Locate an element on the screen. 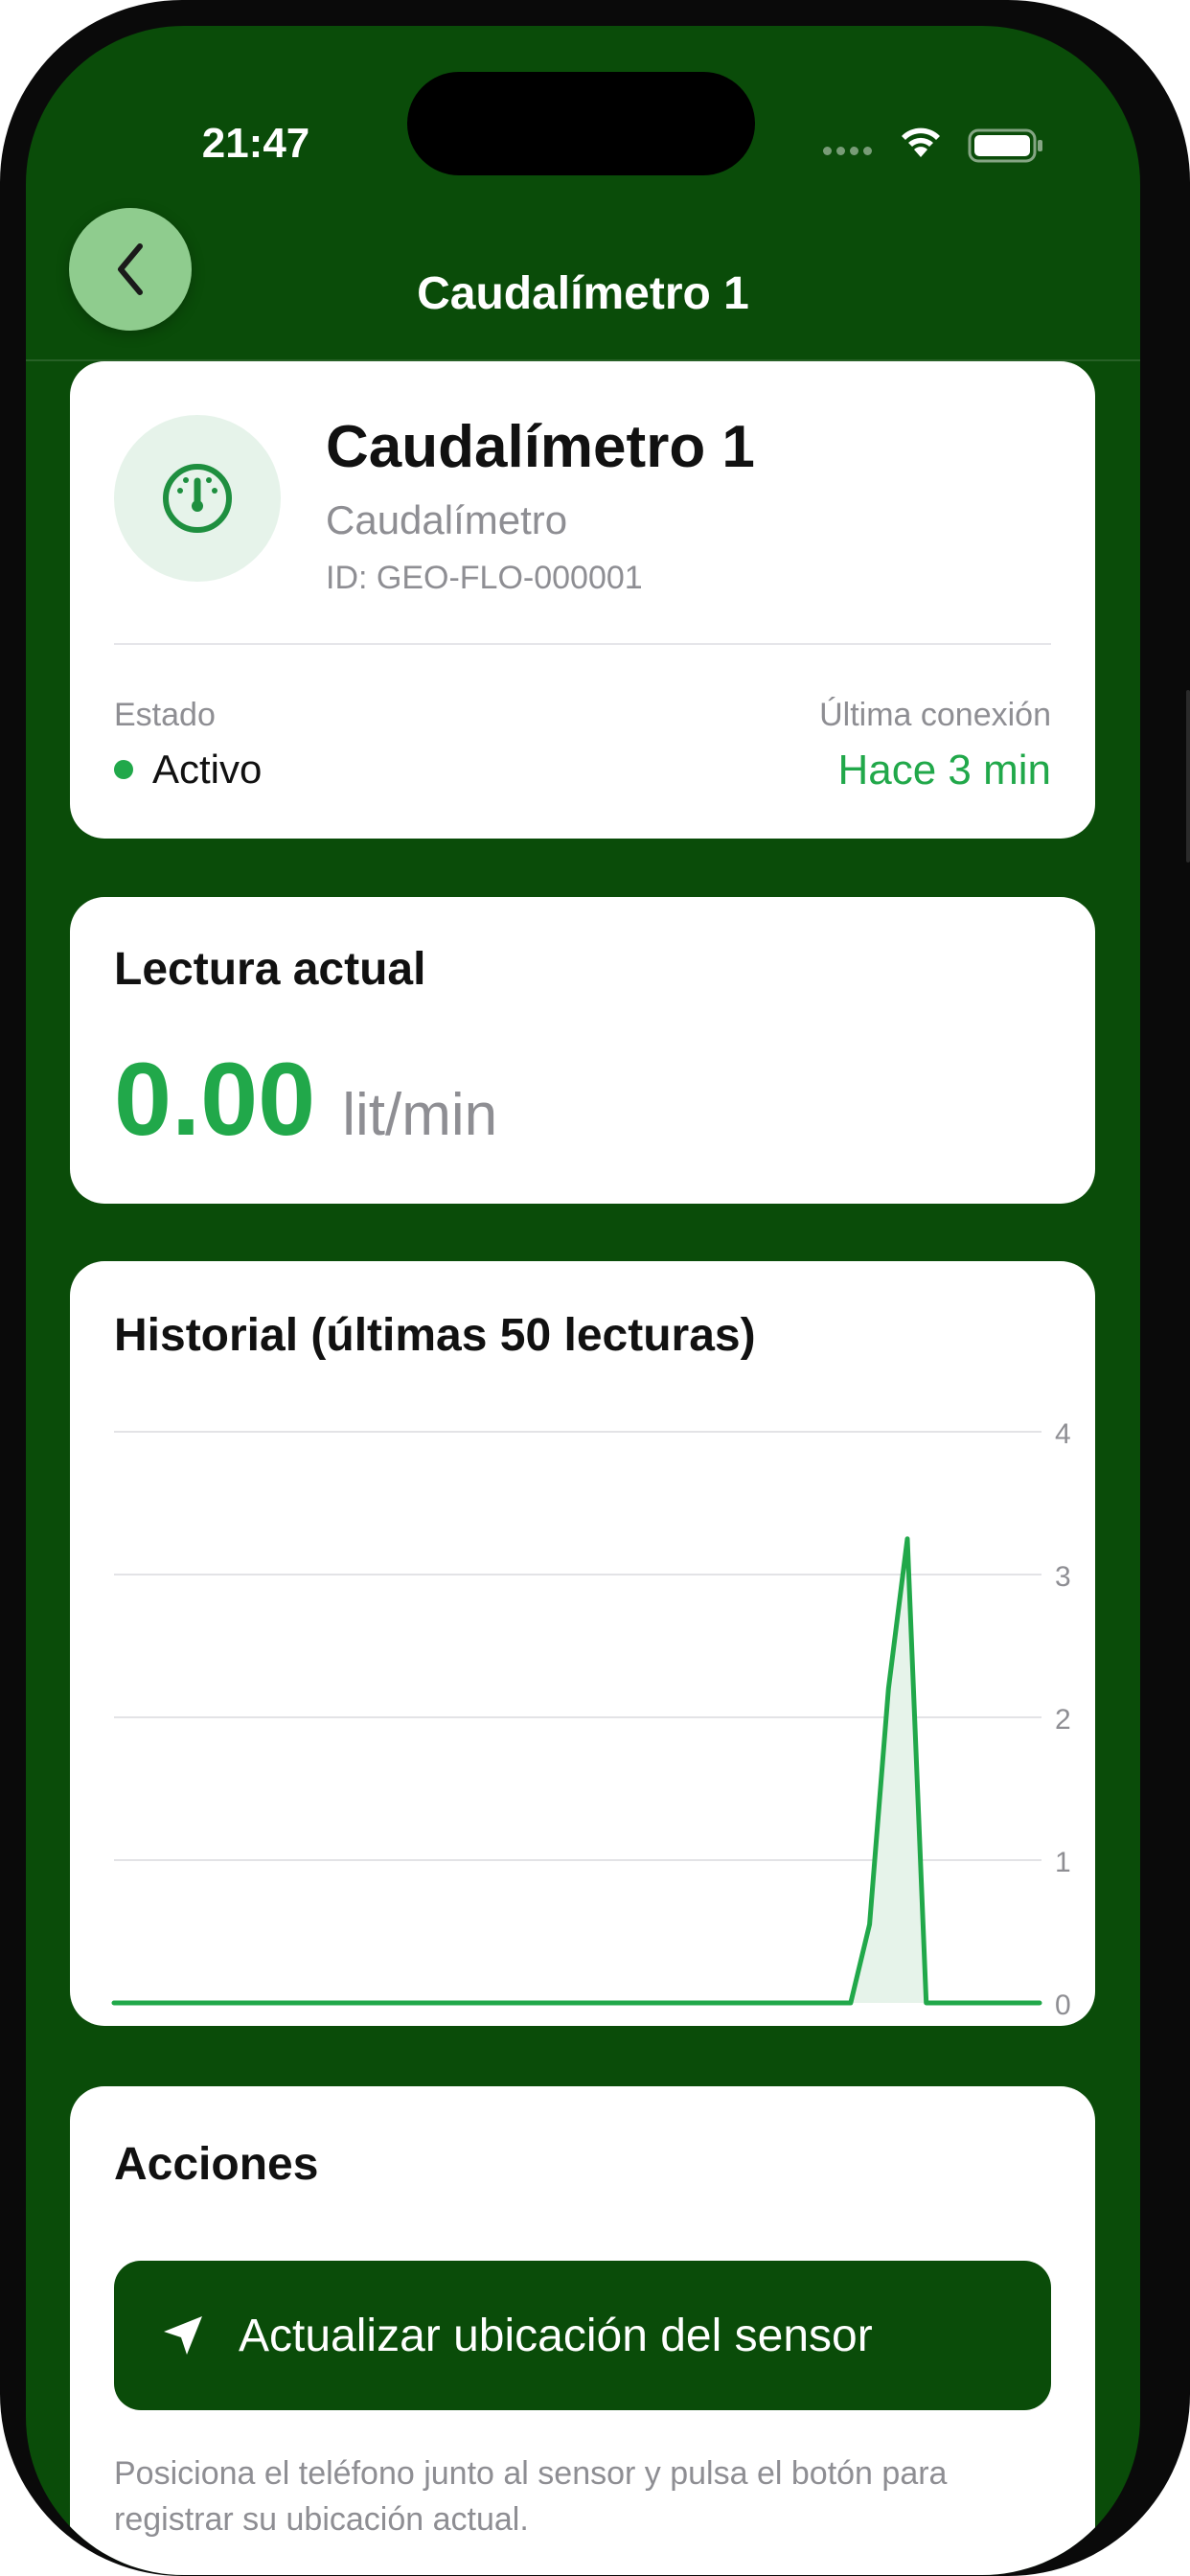  location-arrow-icon is located at coordinates (183, 2335).